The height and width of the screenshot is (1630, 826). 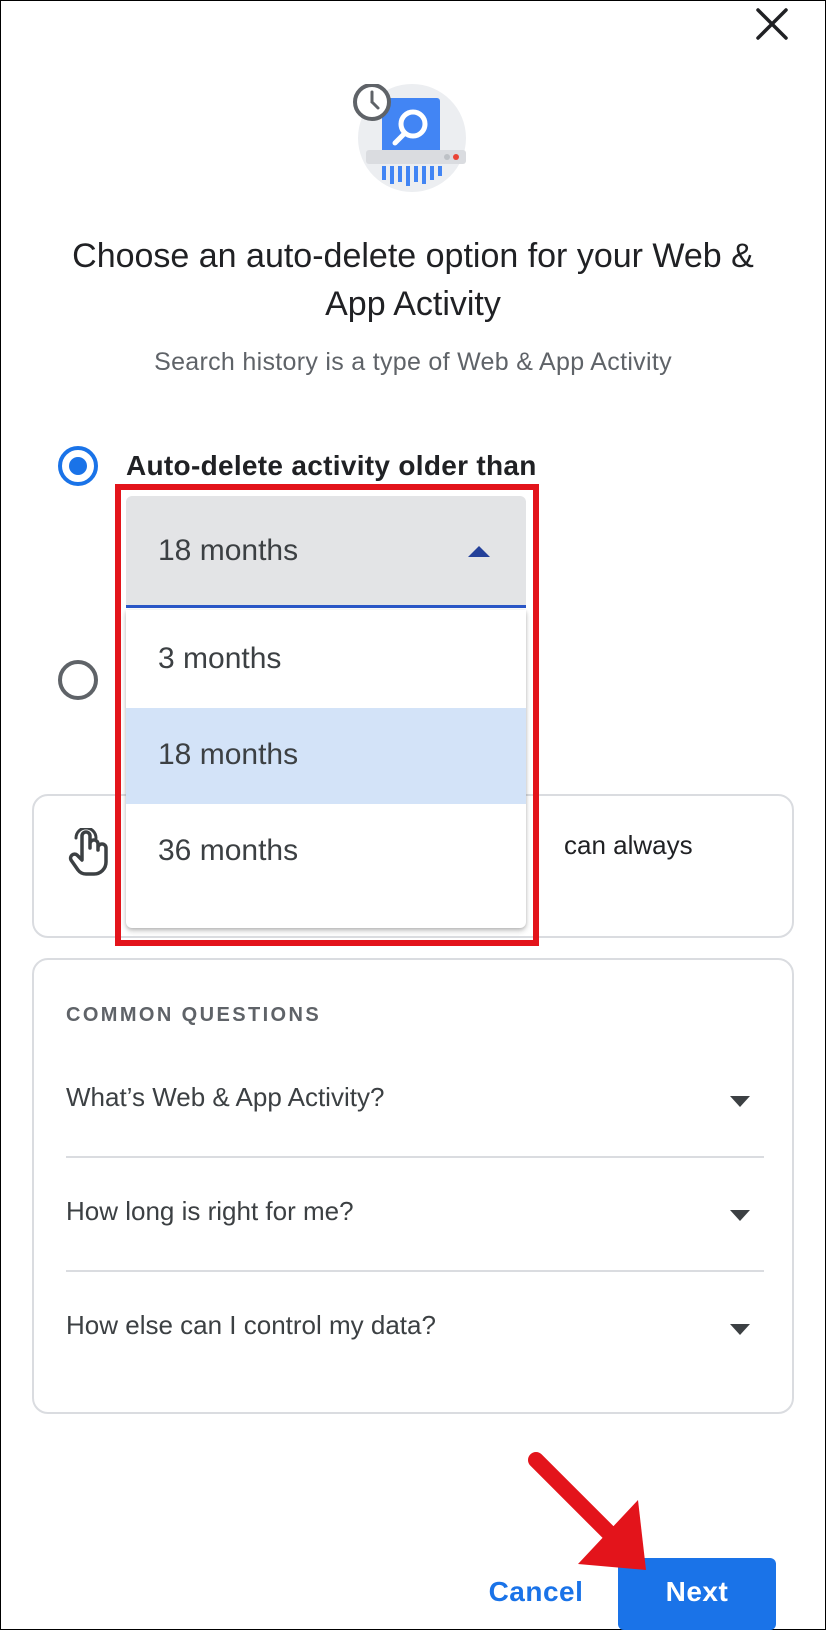 I want to click on close-icon, so click(x=772, y=24).